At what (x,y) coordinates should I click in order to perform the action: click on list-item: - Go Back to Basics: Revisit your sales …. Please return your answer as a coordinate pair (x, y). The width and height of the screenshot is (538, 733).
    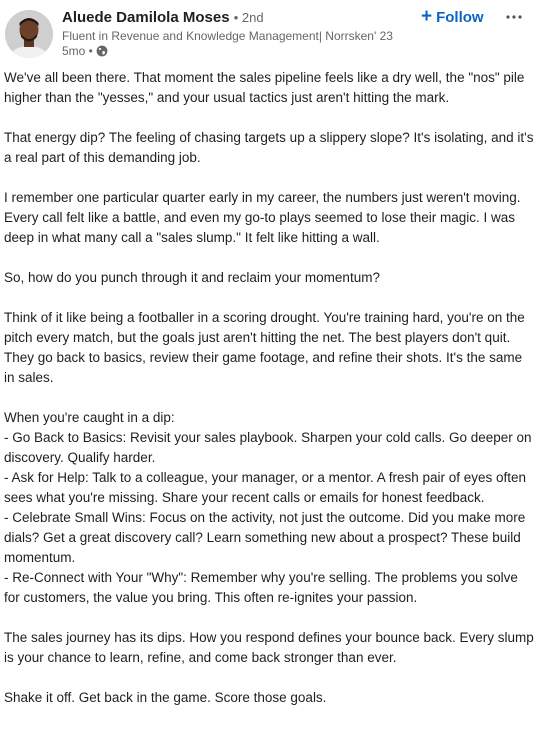
    Looking at the image, I should click on (268, 447).